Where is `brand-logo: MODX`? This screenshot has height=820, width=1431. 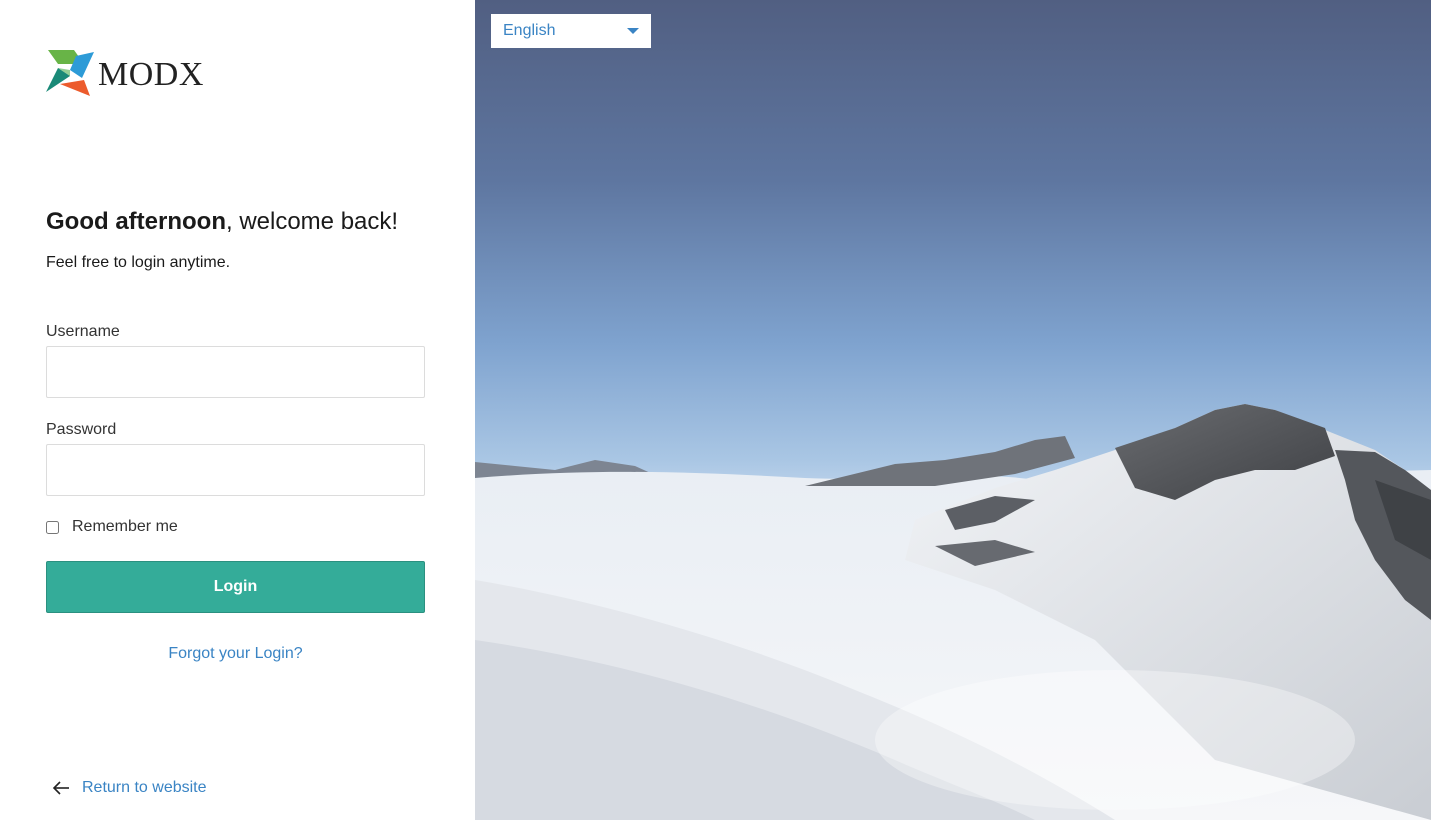
brand-logo: MODX is located at coordinates (125, 73).